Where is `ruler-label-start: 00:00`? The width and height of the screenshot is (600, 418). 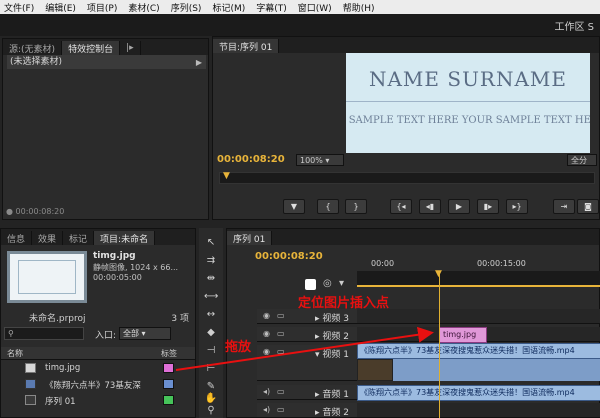 ruler-label-start: 00:00 is located at coordinates (383, 263).